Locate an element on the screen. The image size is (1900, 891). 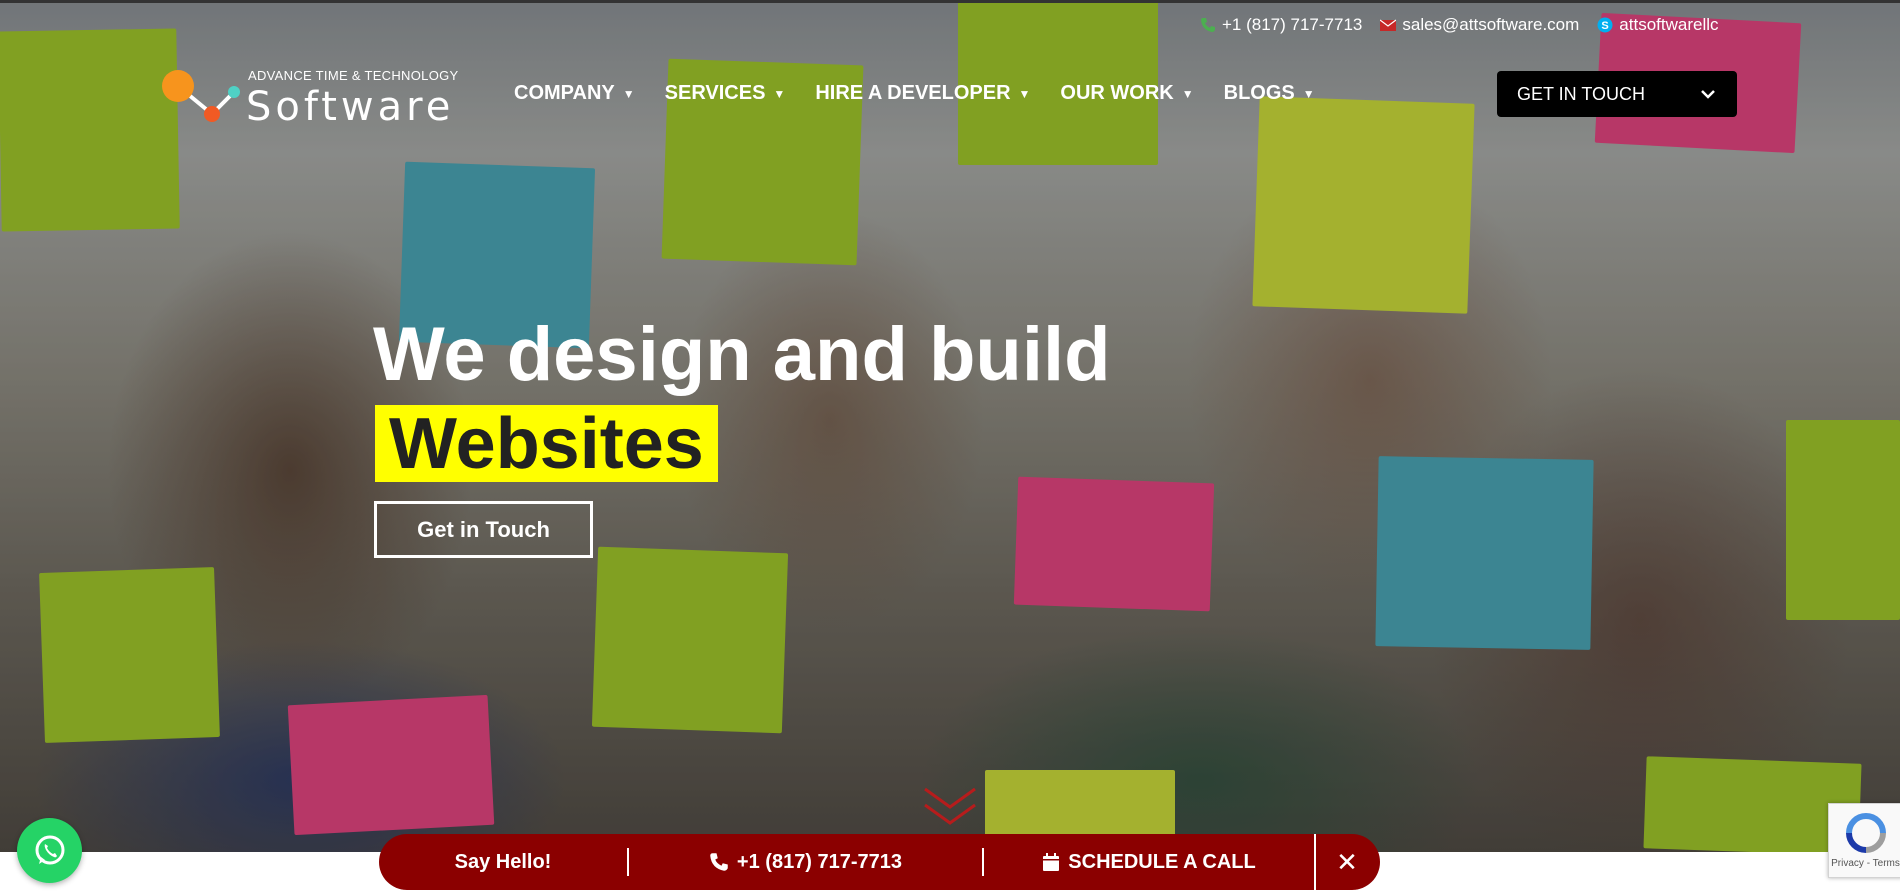
nav-item-our-work: OUR WORK ▼ is located at coordinates (1126, 93).